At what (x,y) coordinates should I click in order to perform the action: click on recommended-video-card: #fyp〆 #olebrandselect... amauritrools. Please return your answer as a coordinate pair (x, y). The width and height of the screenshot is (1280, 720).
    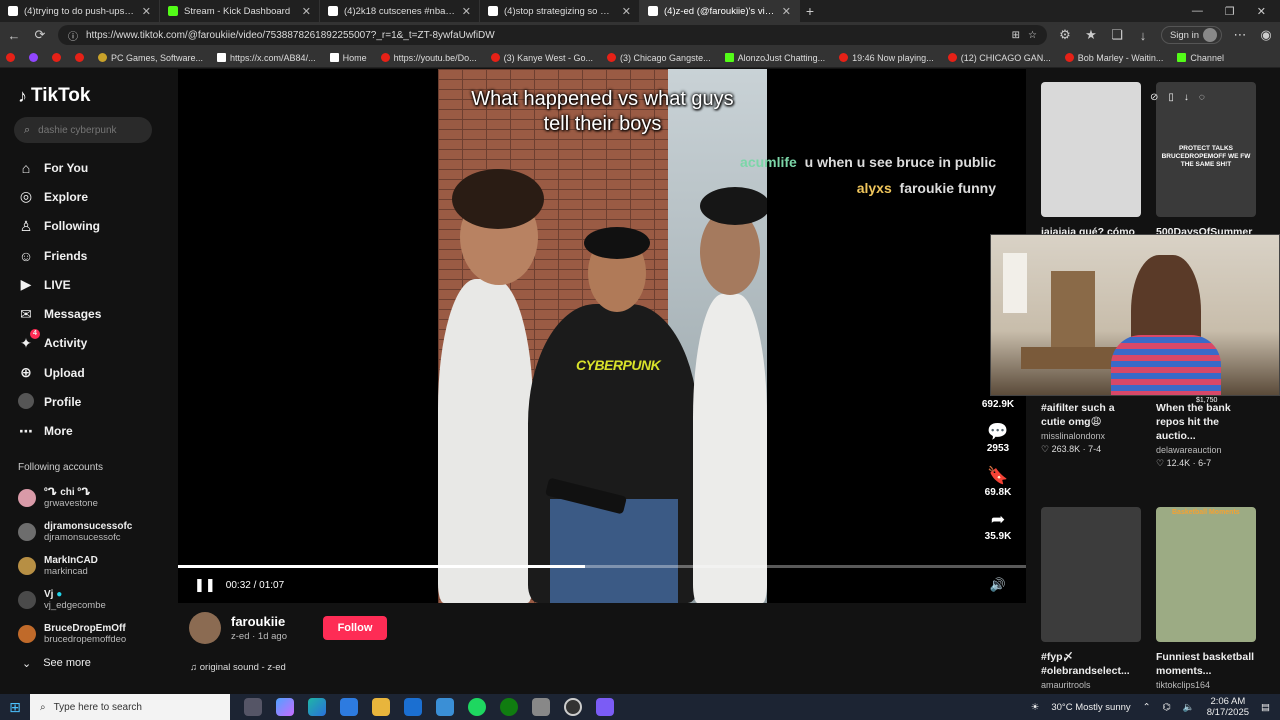
    Looking at the image, I should click on (1091, 598).